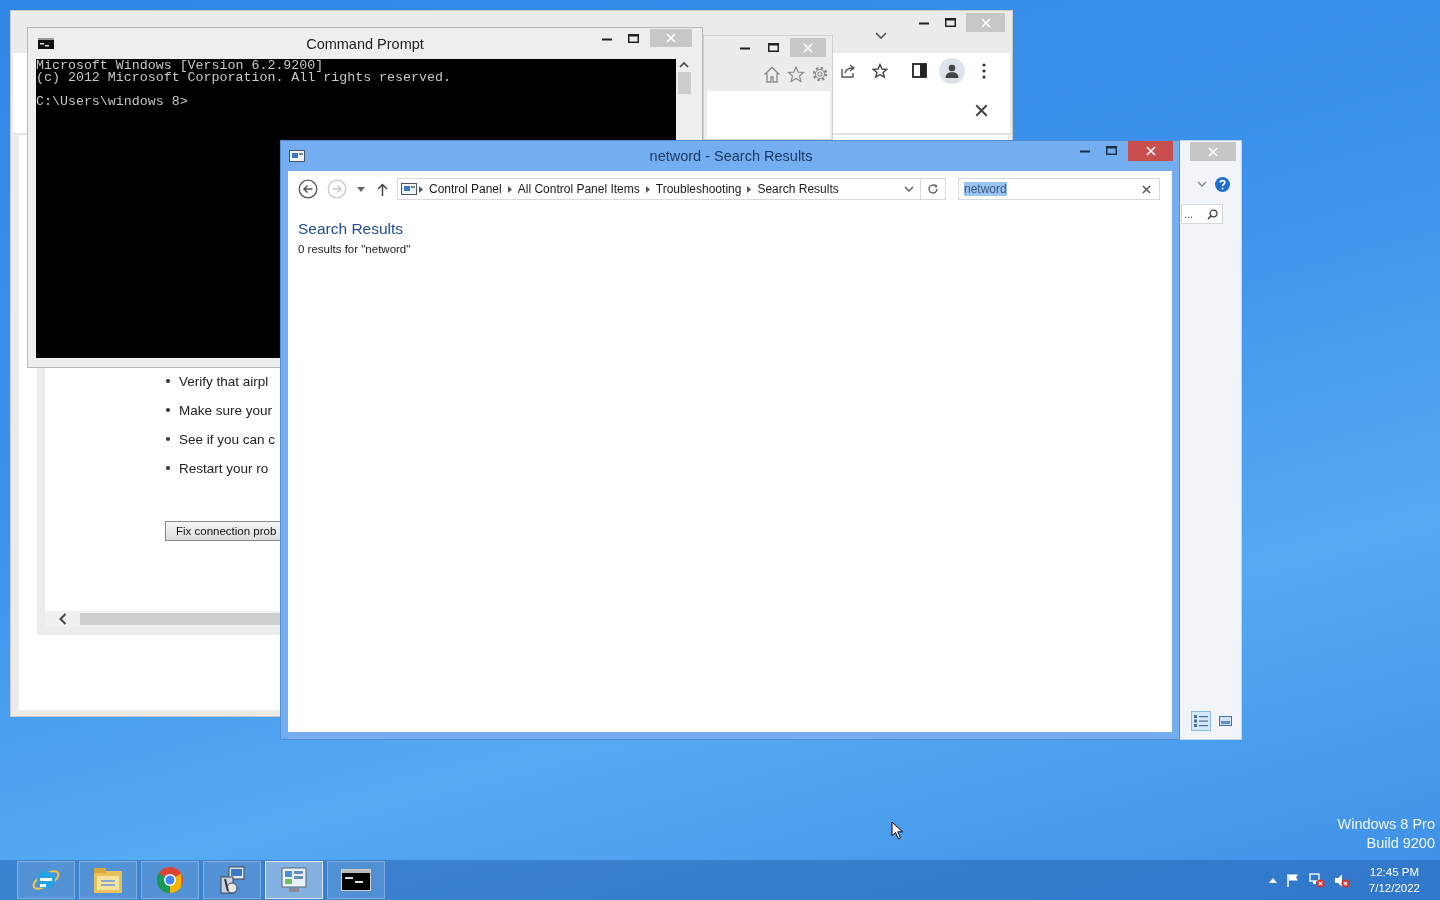 The image size is (1440, 900). What do you see at coordinates (848, 70) in the screenshot?
I see `share-icon` at bounding box center [848, 70].